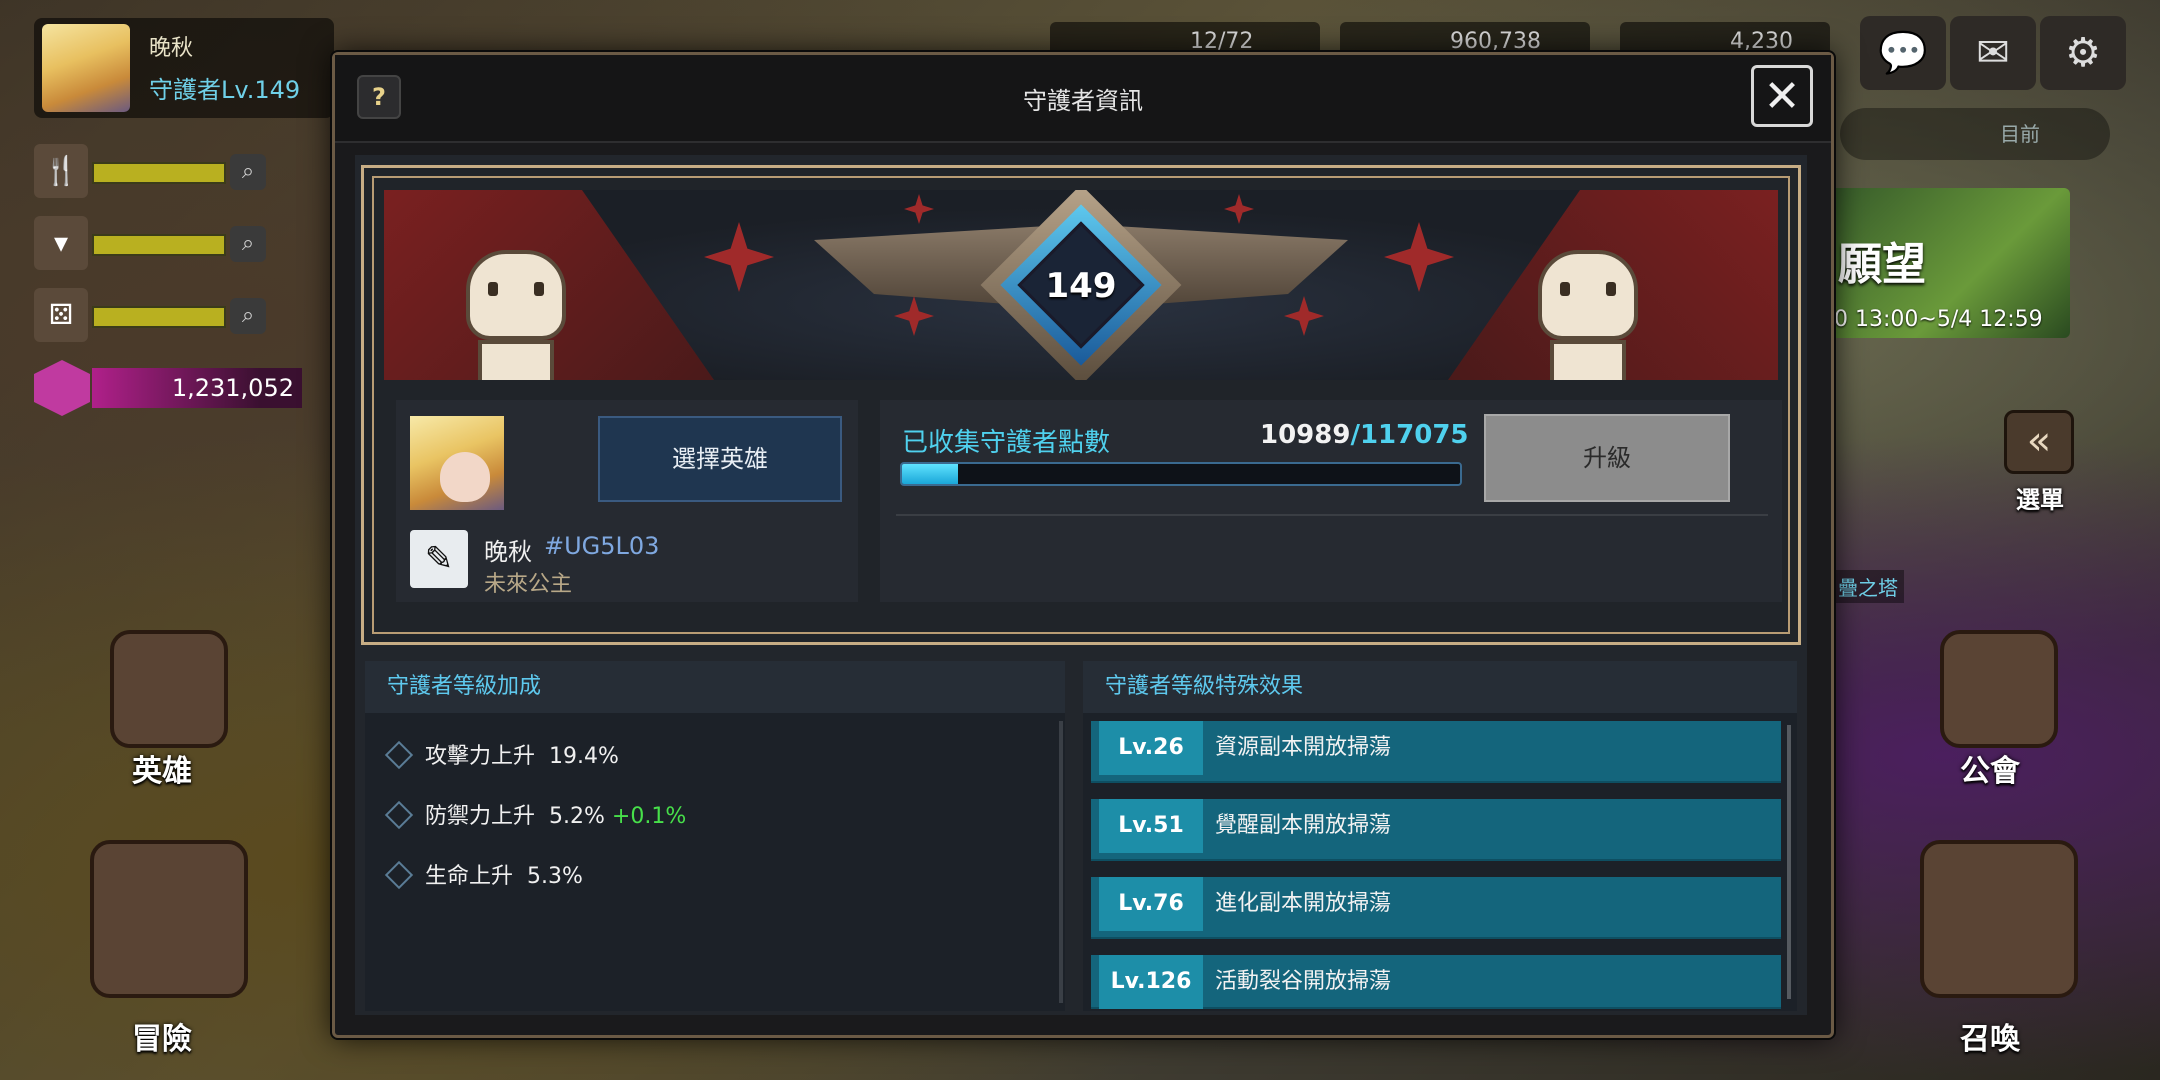 This screenshot has height=1080, width=2160. I want to click on guardian-name: 晚秋, so click(508, 552).